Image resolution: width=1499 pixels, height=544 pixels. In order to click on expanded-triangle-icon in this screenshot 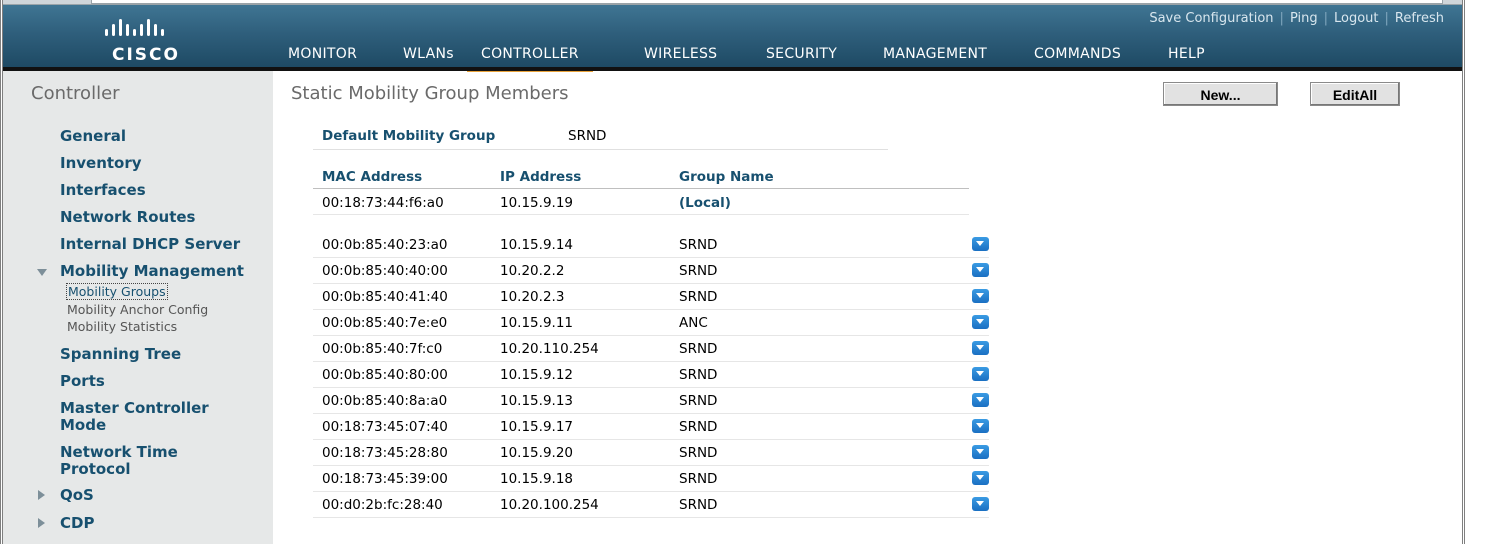, I will do `click(42, 272)`.